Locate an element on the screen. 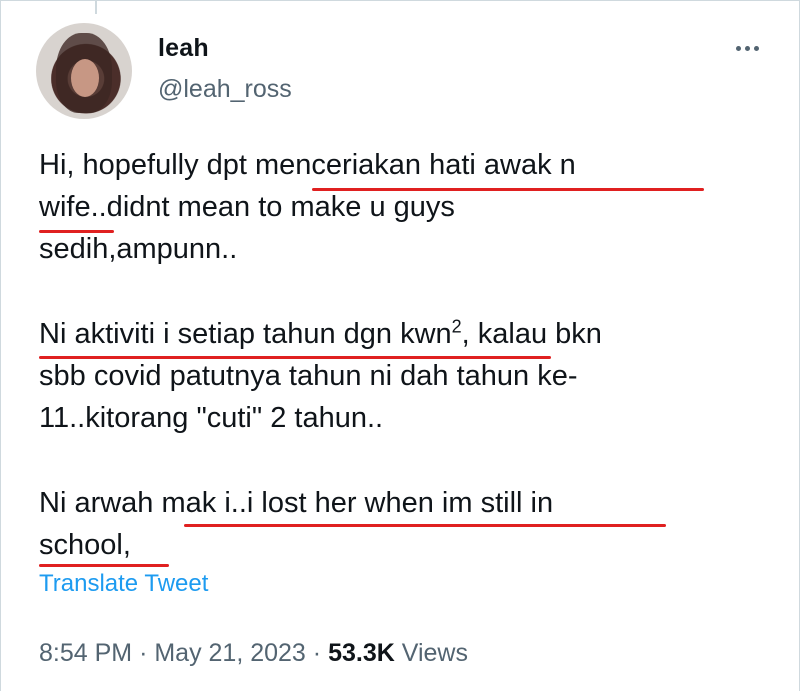  avatar is located at coordinates (84, 71).